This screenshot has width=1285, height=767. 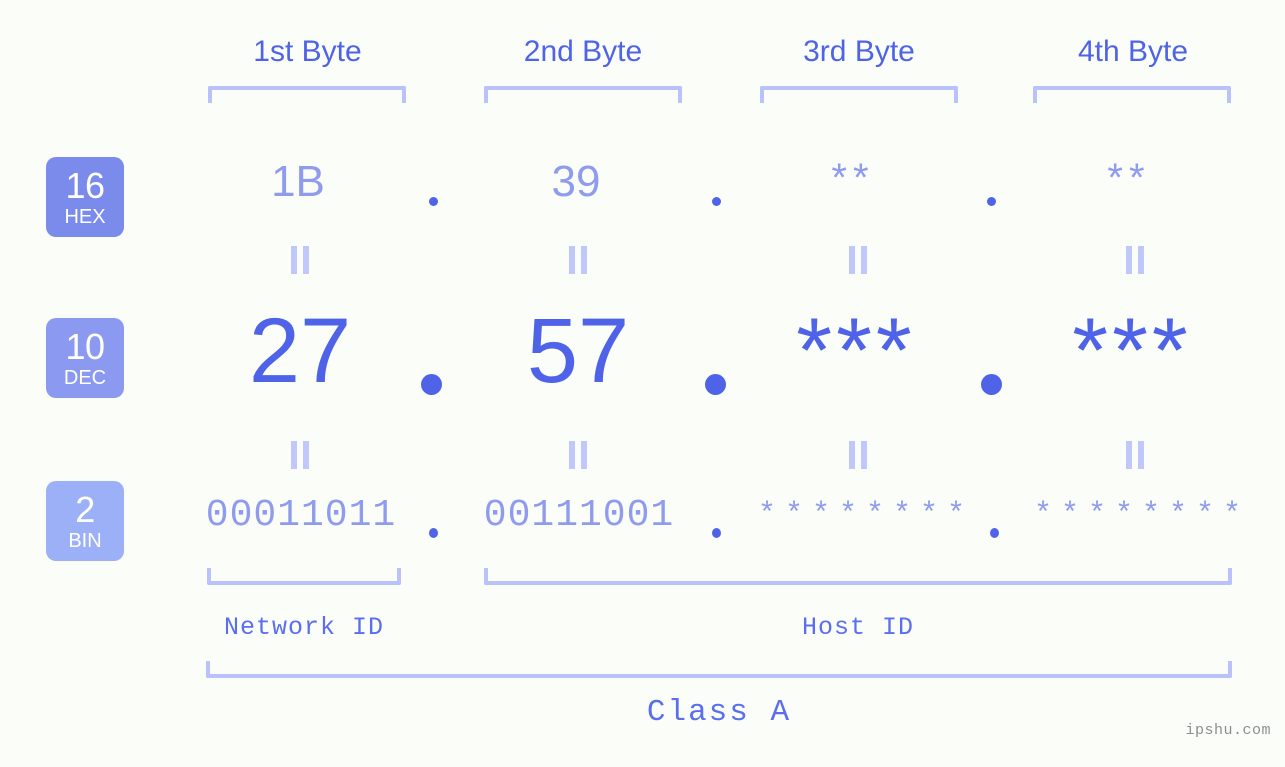 What do you see at coordinates (301, 515) in the screenshot?
I see `bin-byte-1: 00011011` at bounding box center [301, 515].